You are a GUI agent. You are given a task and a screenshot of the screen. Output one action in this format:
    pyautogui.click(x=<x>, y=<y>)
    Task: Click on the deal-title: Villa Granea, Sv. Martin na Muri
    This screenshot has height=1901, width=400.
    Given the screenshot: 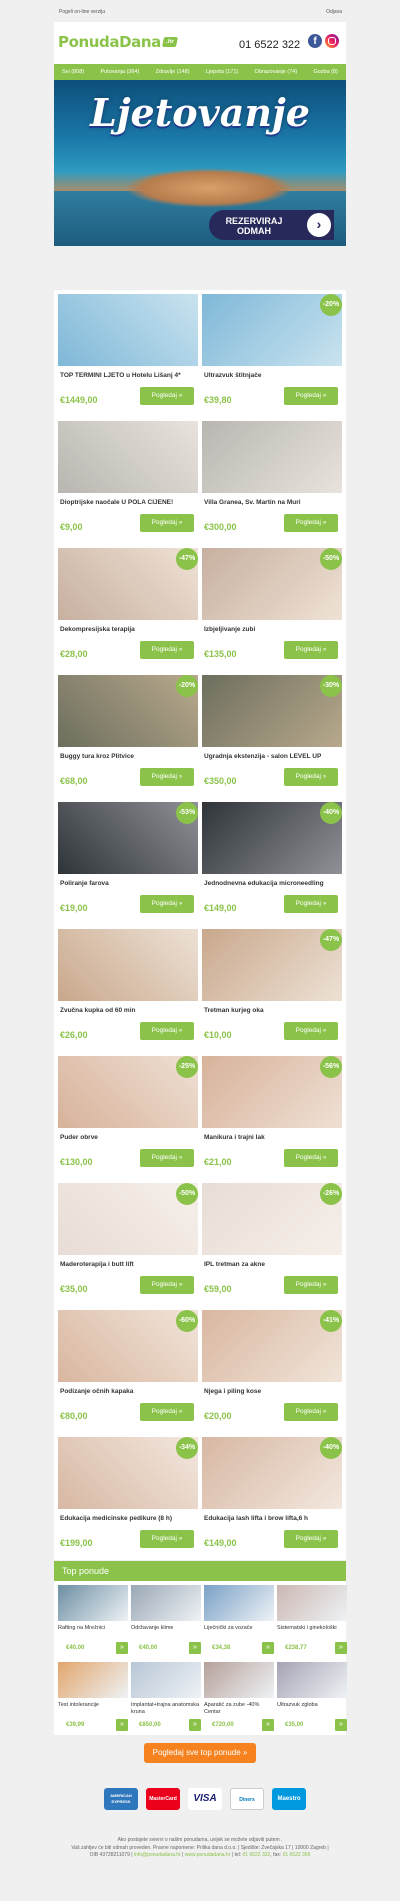 What is the action you would take?
    pyautogui.click(x=273, y=502)
    